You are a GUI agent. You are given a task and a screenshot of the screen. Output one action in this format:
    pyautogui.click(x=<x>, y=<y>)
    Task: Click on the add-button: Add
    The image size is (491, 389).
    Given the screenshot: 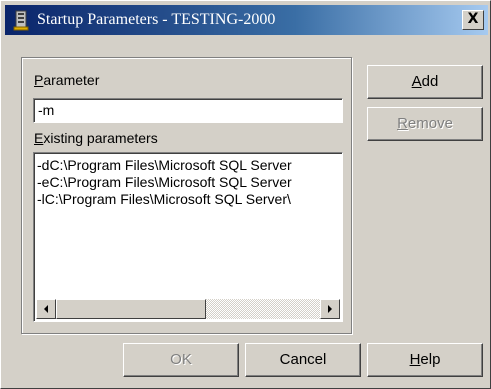 What is the action you would take?
    pyautogui.click(x=425, y=82)
    